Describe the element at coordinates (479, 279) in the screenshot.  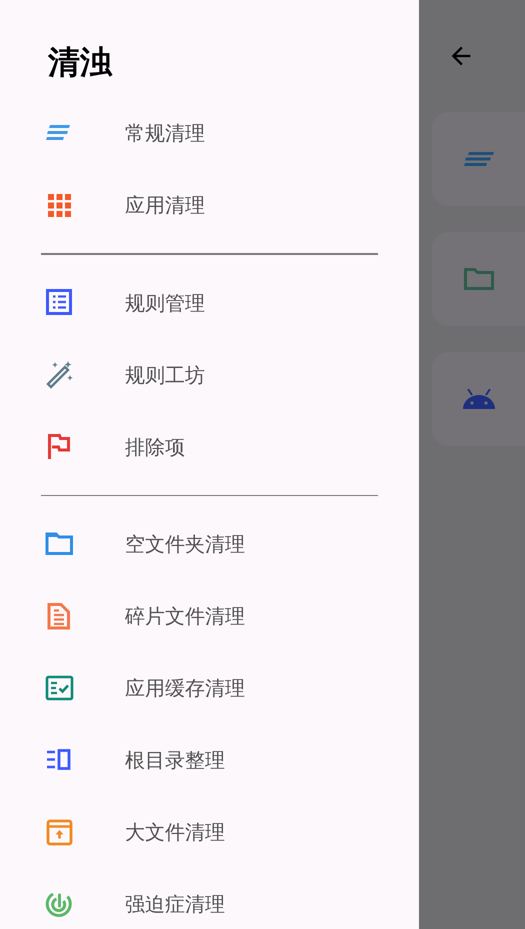
I see `folder-icon` at that location.